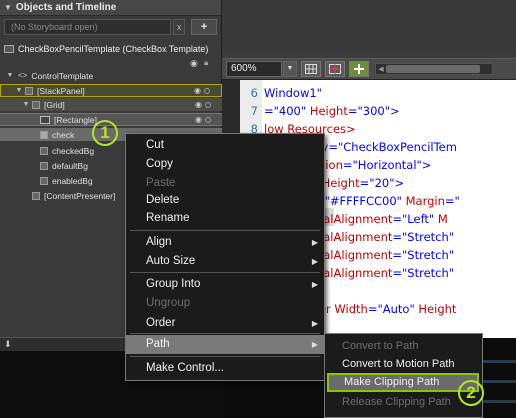 The image size is (516, 418). I want to click on menu-item-copy: Copy, so click(225, 164).